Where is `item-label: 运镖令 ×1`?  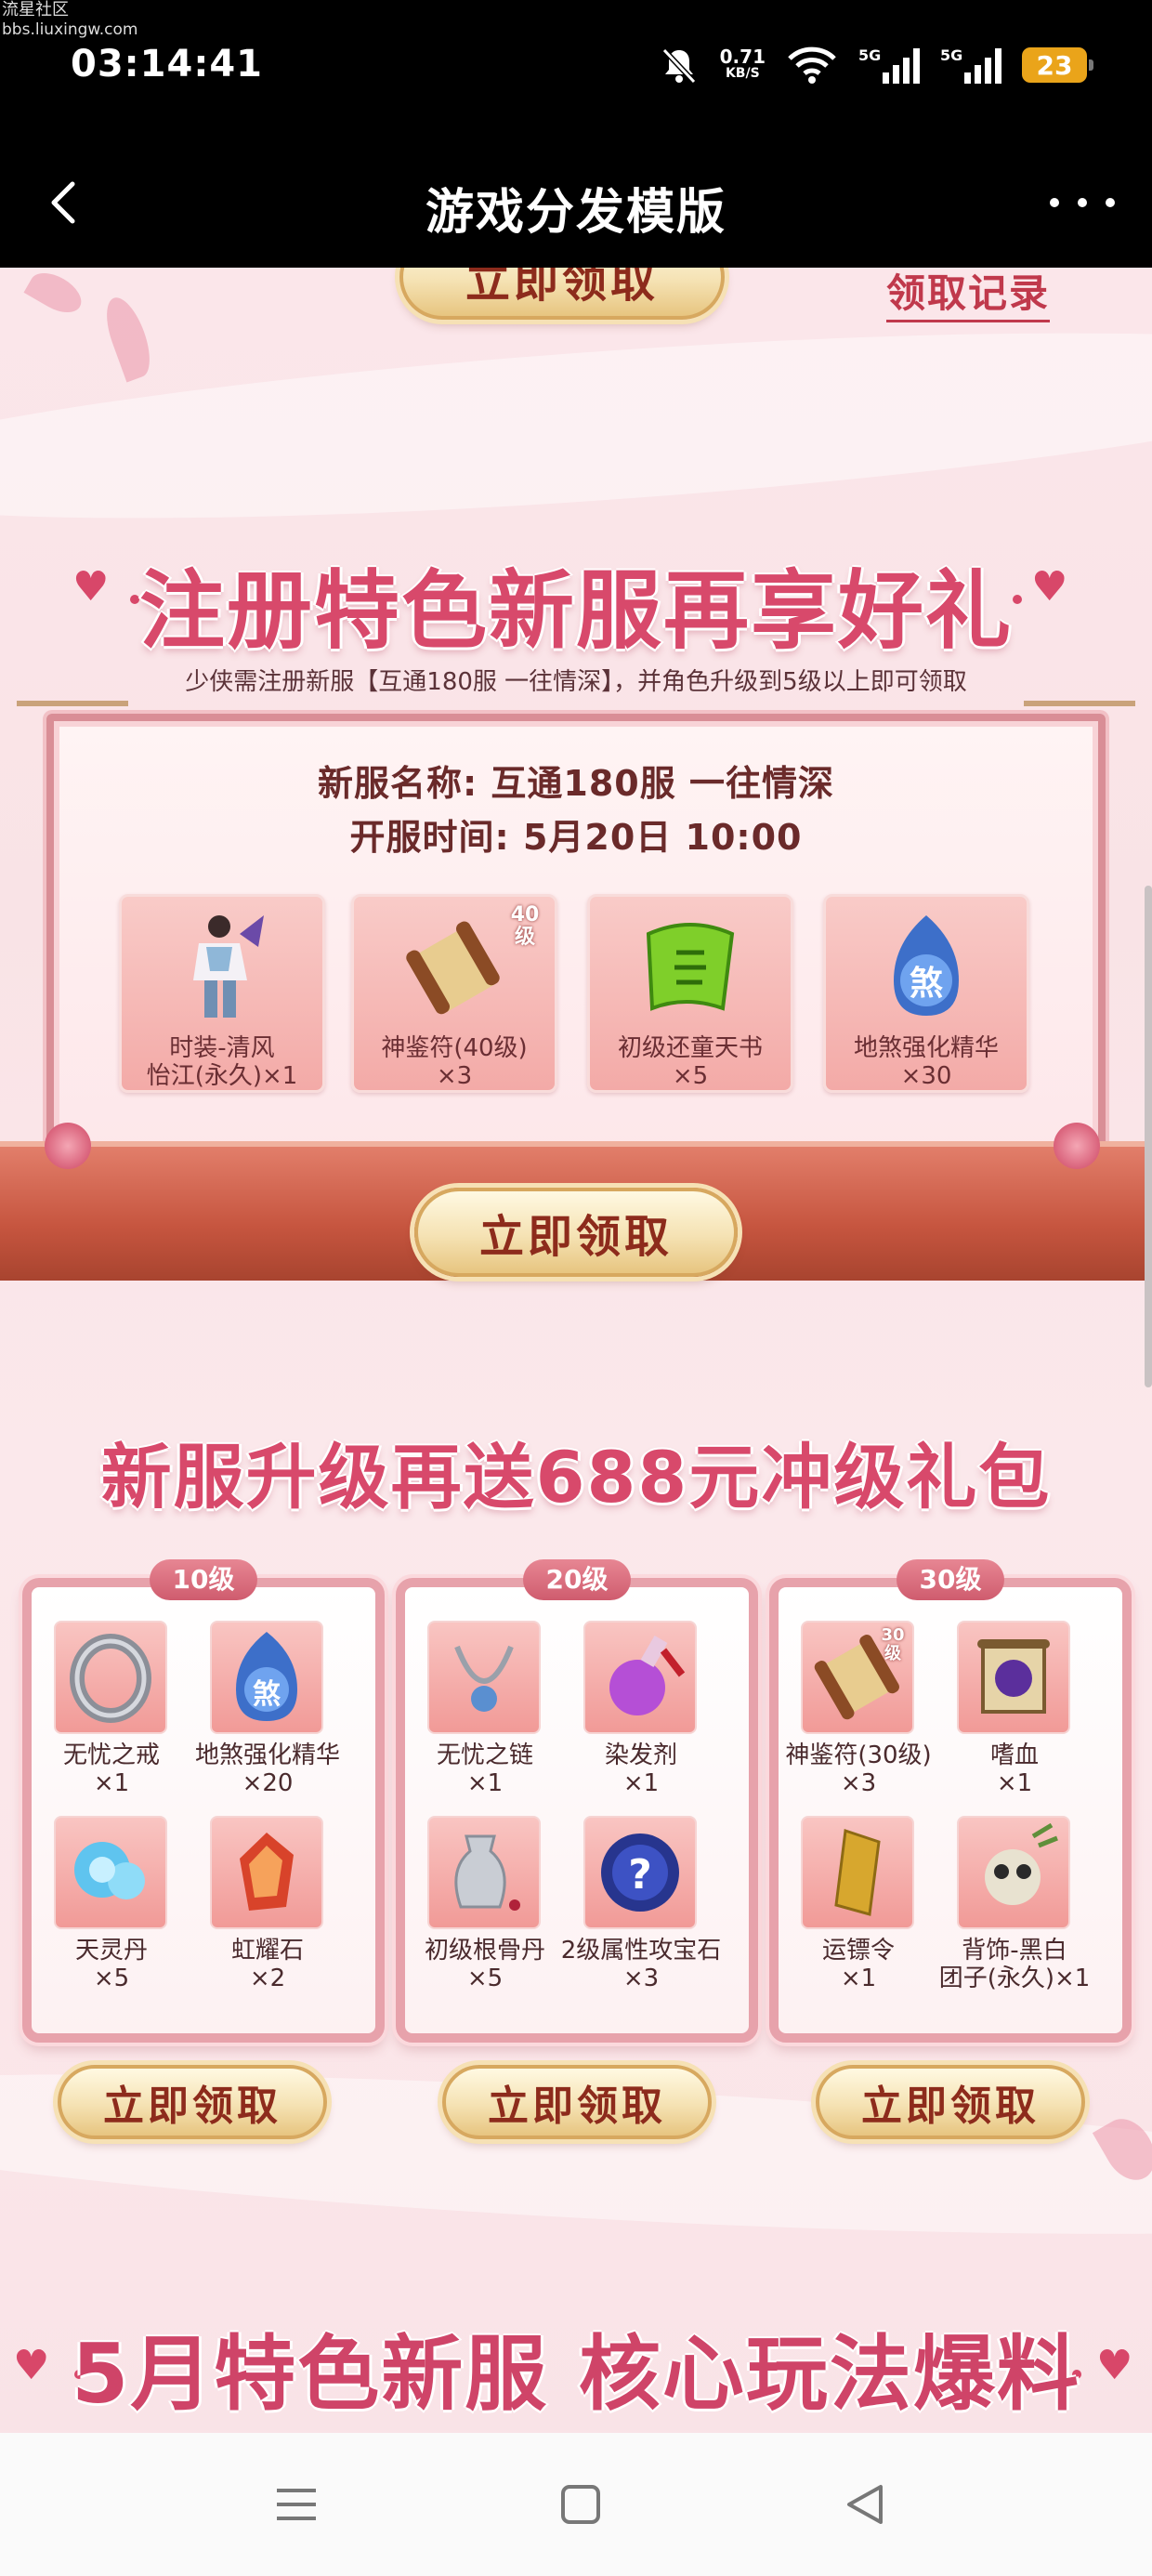
item-label: 运镖令 ×1 is located at coordinates (858, 1964).